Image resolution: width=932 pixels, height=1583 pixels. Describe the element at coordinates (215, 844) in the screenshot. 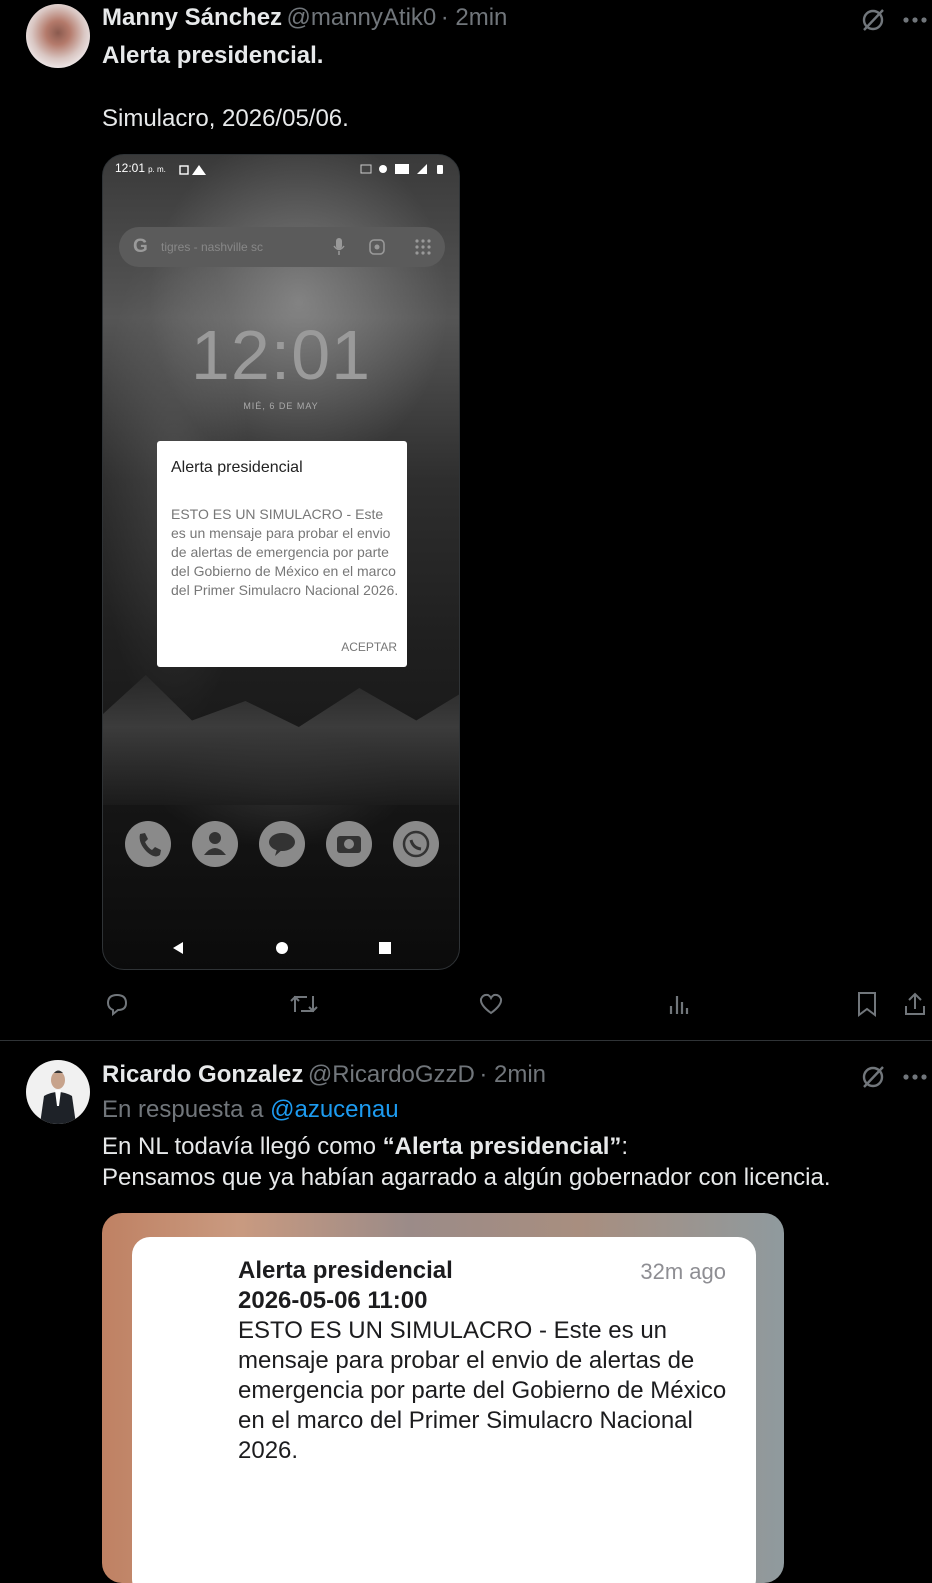

I see `contacts-app-icon` at that location.